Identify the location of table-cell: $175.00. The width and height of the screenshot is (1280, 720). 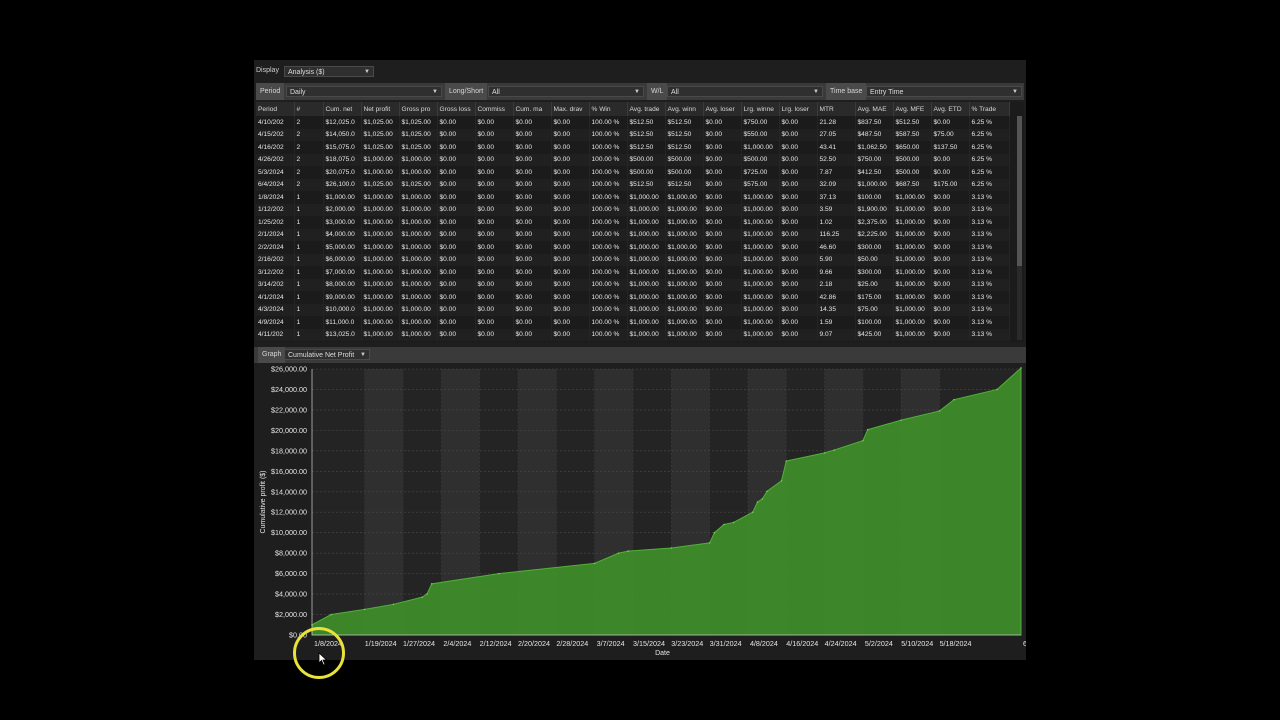
(874, 297).